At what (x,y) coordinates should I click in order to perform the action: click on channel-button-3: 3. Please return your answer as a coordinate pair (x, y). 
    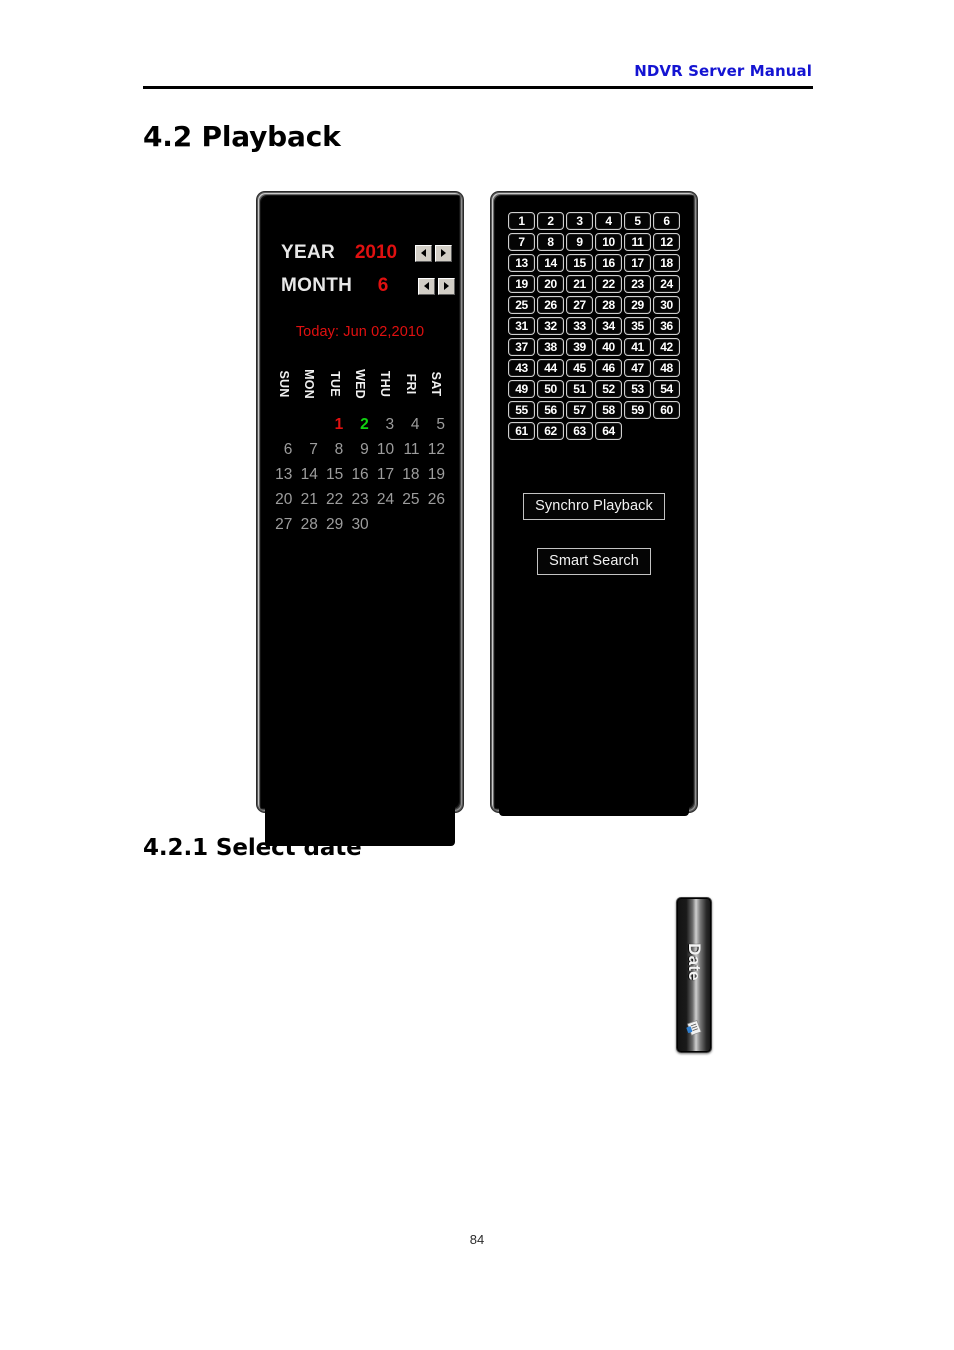
    Looking at the image, I should click on (579, 221).